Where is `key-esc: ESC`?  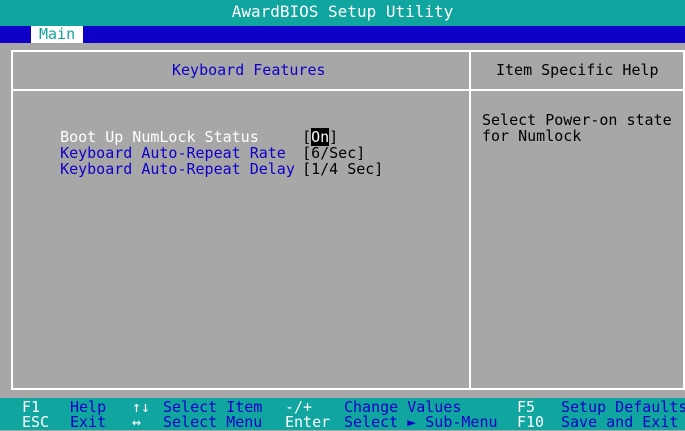 key-esc: ESC is located at coordinates (36, 422).